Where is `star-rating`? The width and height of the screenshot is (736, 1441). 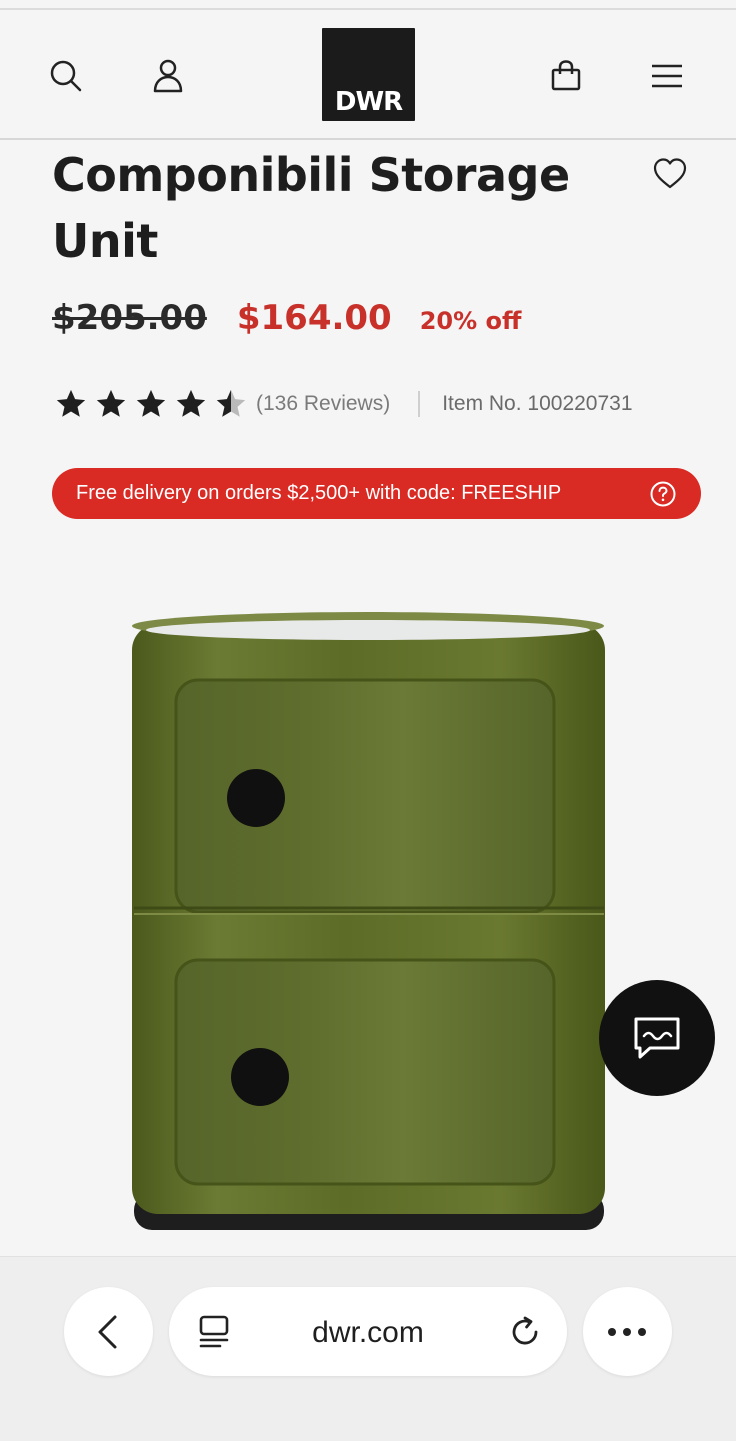 star-rating is located at coordinates (154, 404).